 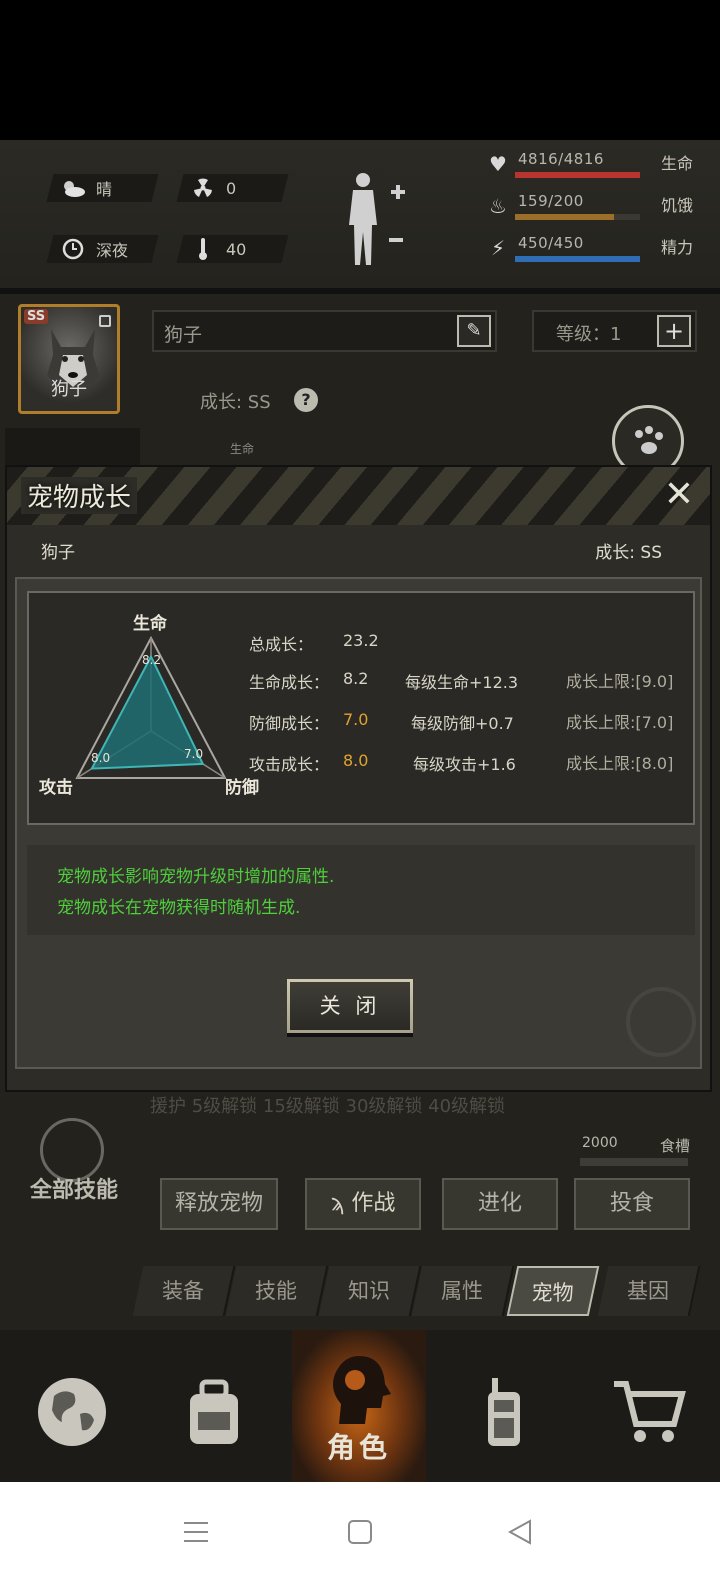 What do you see at coordinates (676, 247) in the screenshot?
I see `energy-label: 精力` at bounding box center [676, 247].